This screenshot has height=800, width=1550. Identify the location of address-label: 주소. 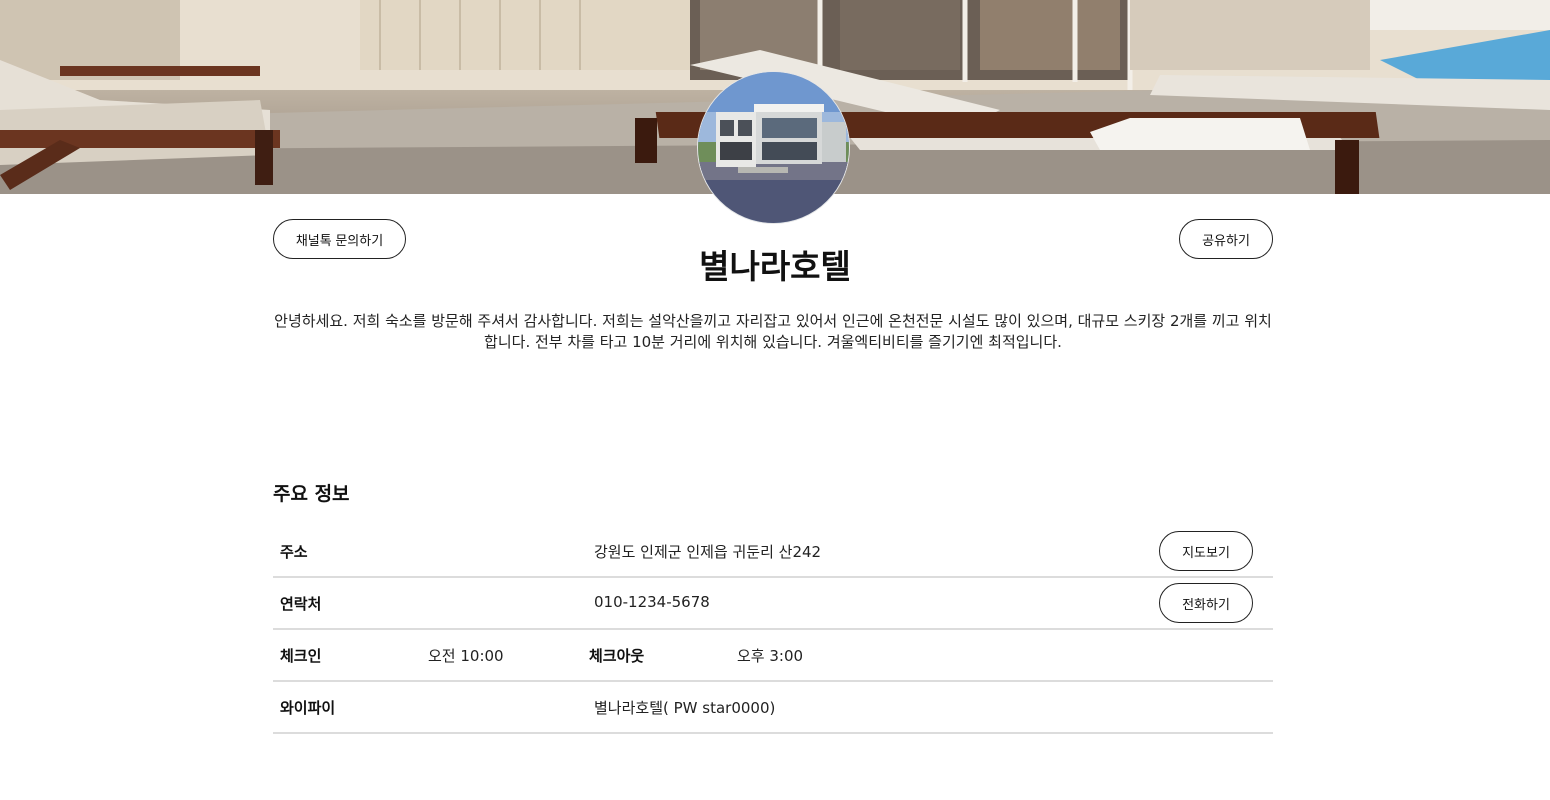
(294, 552).